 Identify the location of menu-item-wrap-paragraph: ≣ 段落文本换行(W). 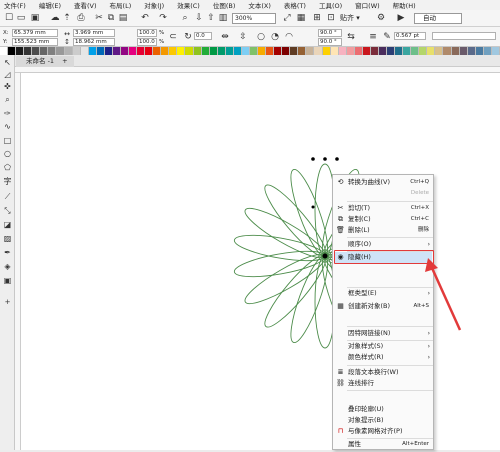
(383, 372).